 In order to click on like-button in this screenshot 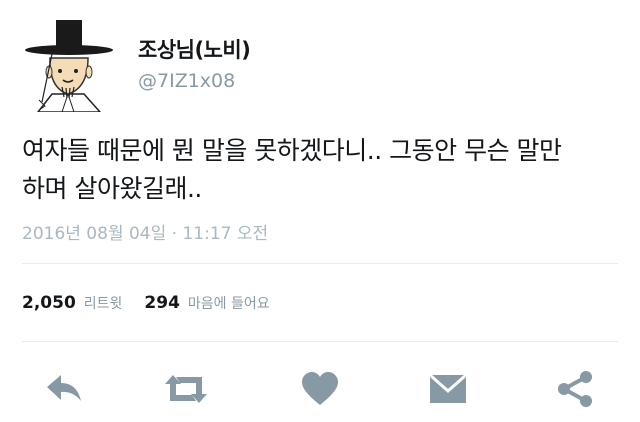, I will do `click(320, 389)`.